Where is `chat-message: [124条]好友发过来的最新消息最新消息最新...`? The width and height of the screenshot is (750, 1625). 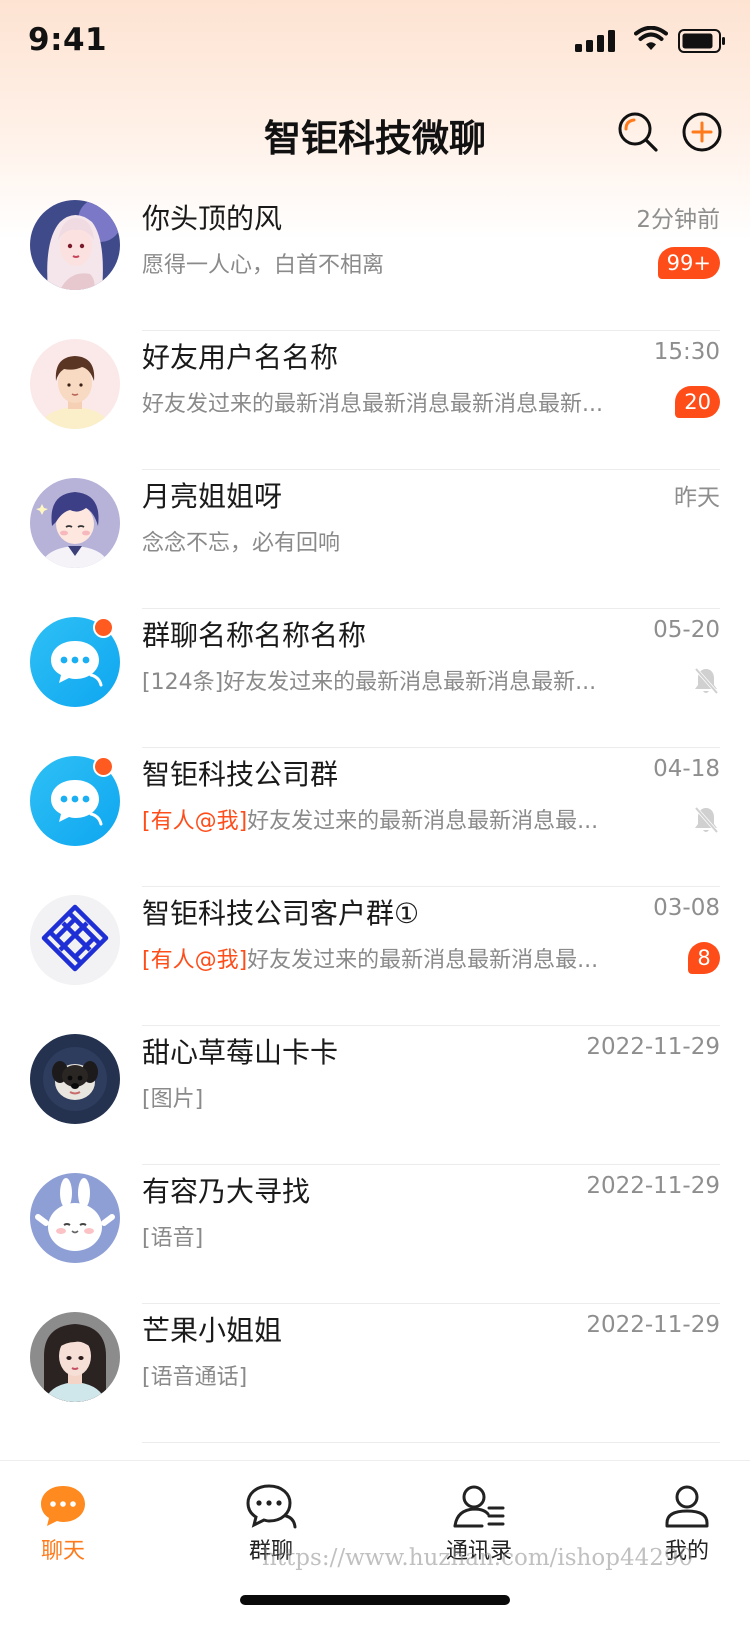 chat-message: [124条]好友发过来的最新消息最新消息最新... is located at coordinates (369, 680).